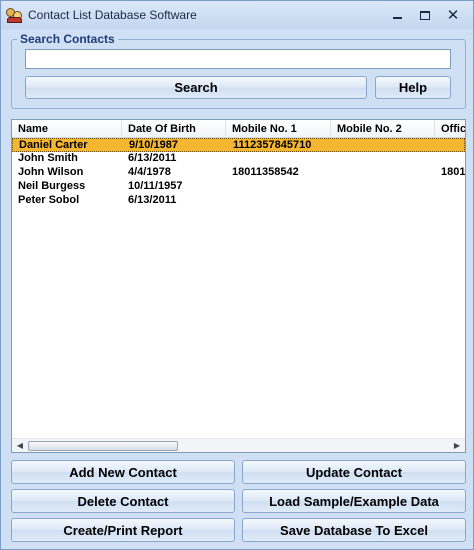 This screenshot has width=474, height=550. I want to click on table-row: John Smith 6/13/2011, so click(238, 159).